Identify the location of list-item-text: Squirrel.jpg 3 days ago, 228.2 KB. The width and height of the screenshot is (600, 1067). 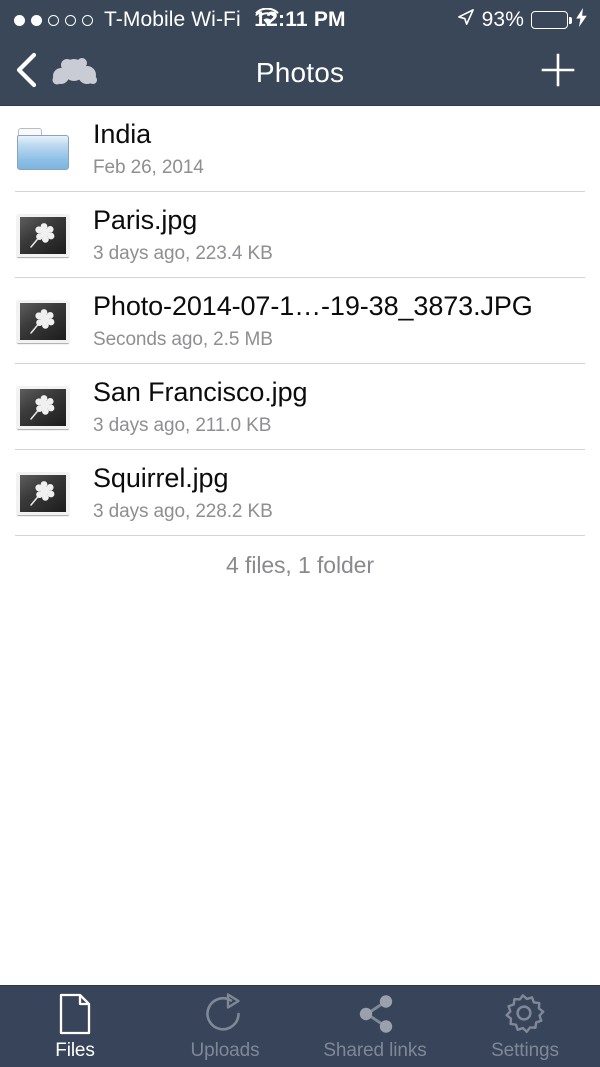
(183, 492).